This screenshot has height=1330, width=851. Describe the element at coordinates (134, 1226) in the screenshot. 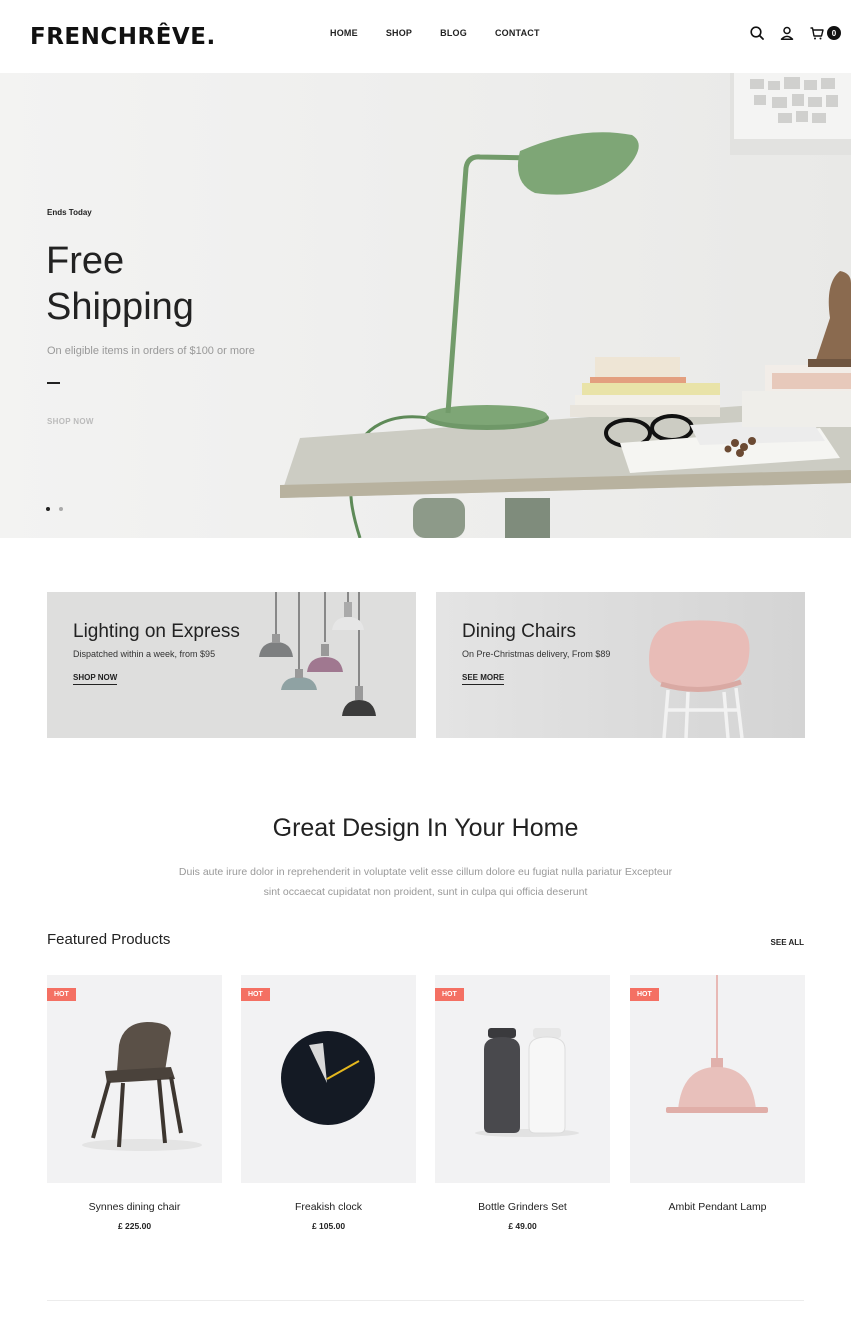

I see `product-price: £ 225.00` at that location.